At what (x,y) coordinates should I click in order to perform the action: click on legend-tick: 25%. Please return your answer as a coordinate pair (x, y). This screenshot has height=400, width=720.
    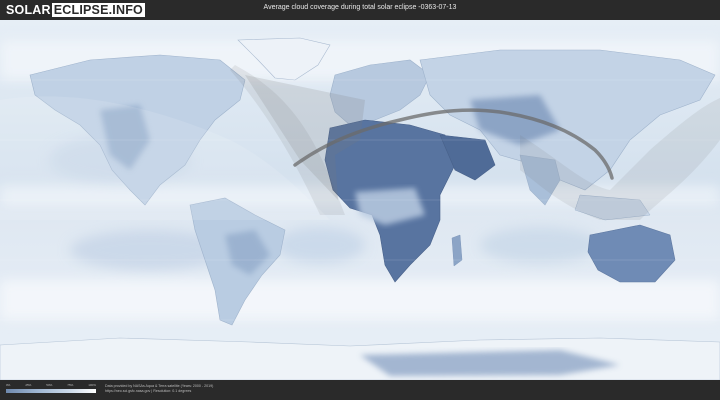
    Looking at the image, I should click on (28, 385).